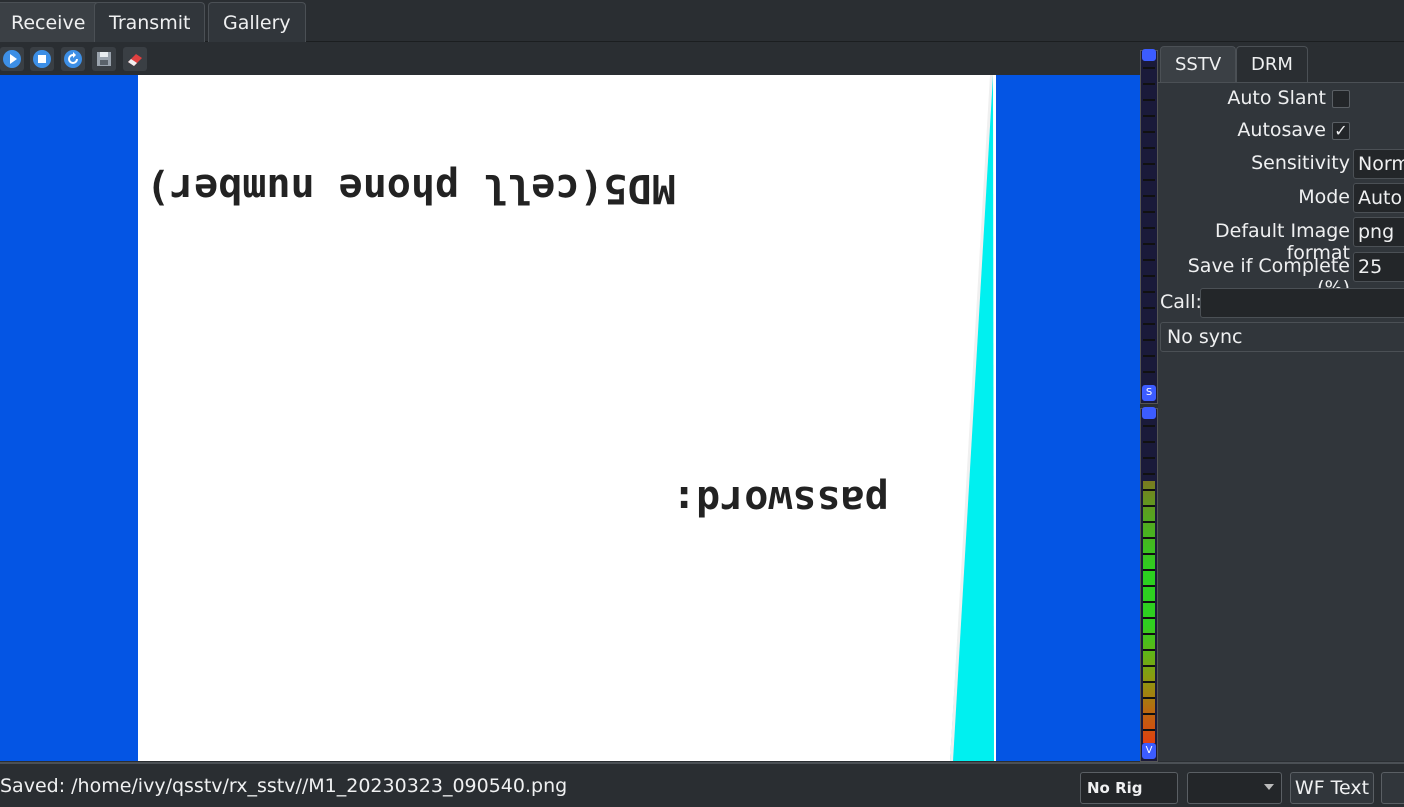 Image resolution: width=1404 pixels, height=807 pixels. What do you see at coordinates (1276, 98) in the screenshot?
I see `auto-slant-label: Auto Slant` at bounding box center [1276, 98].